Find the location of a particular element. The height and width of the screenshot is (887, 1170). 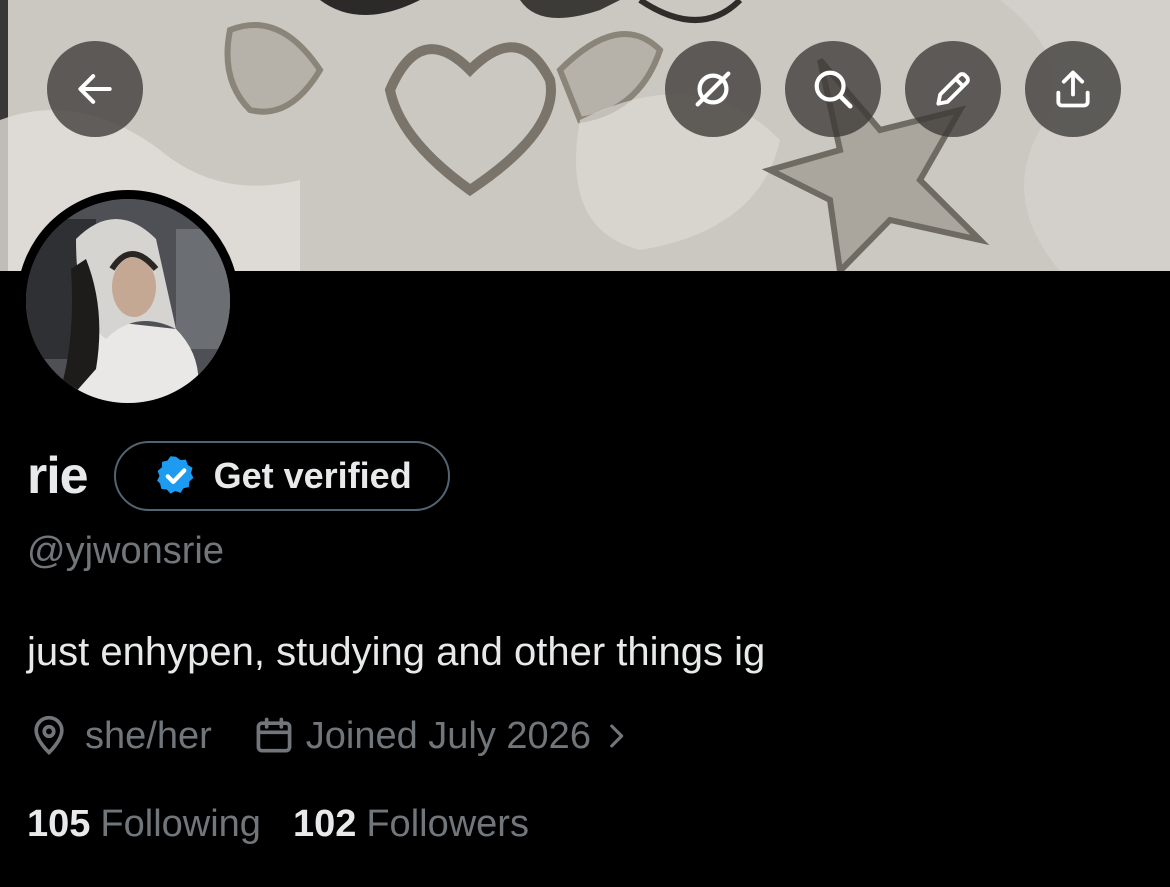

name-row: rie Get verified is located at coordinates (238, 476).